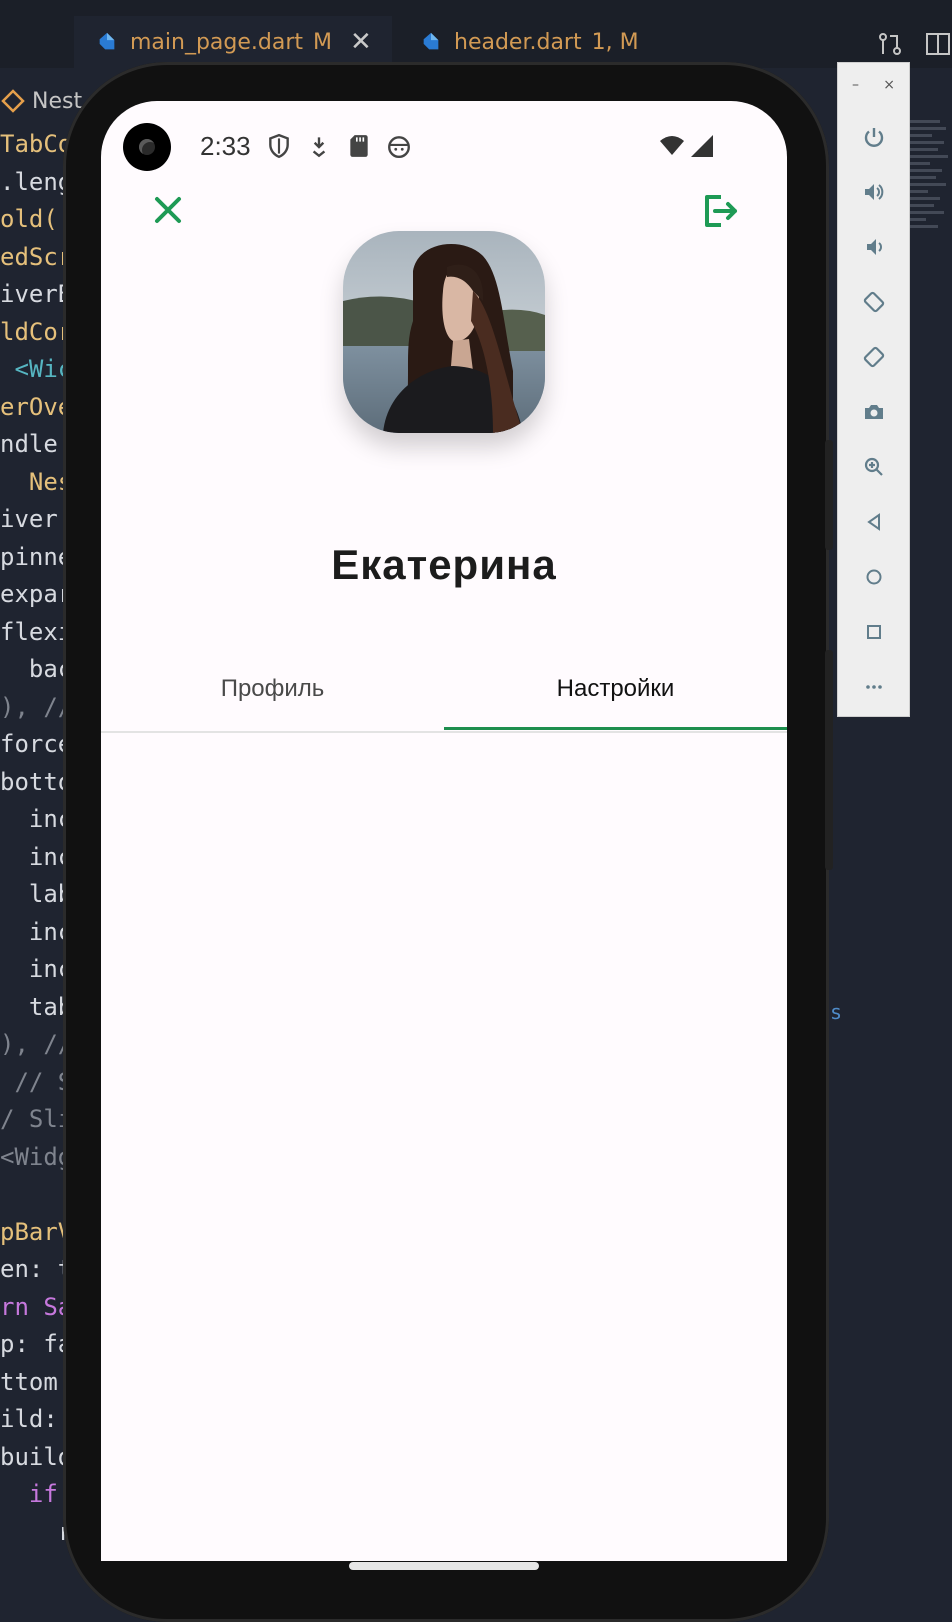  I want to click on editor-tab-bar: main_page.dart M ✕ header.dart 1, M, so click(476, 34).